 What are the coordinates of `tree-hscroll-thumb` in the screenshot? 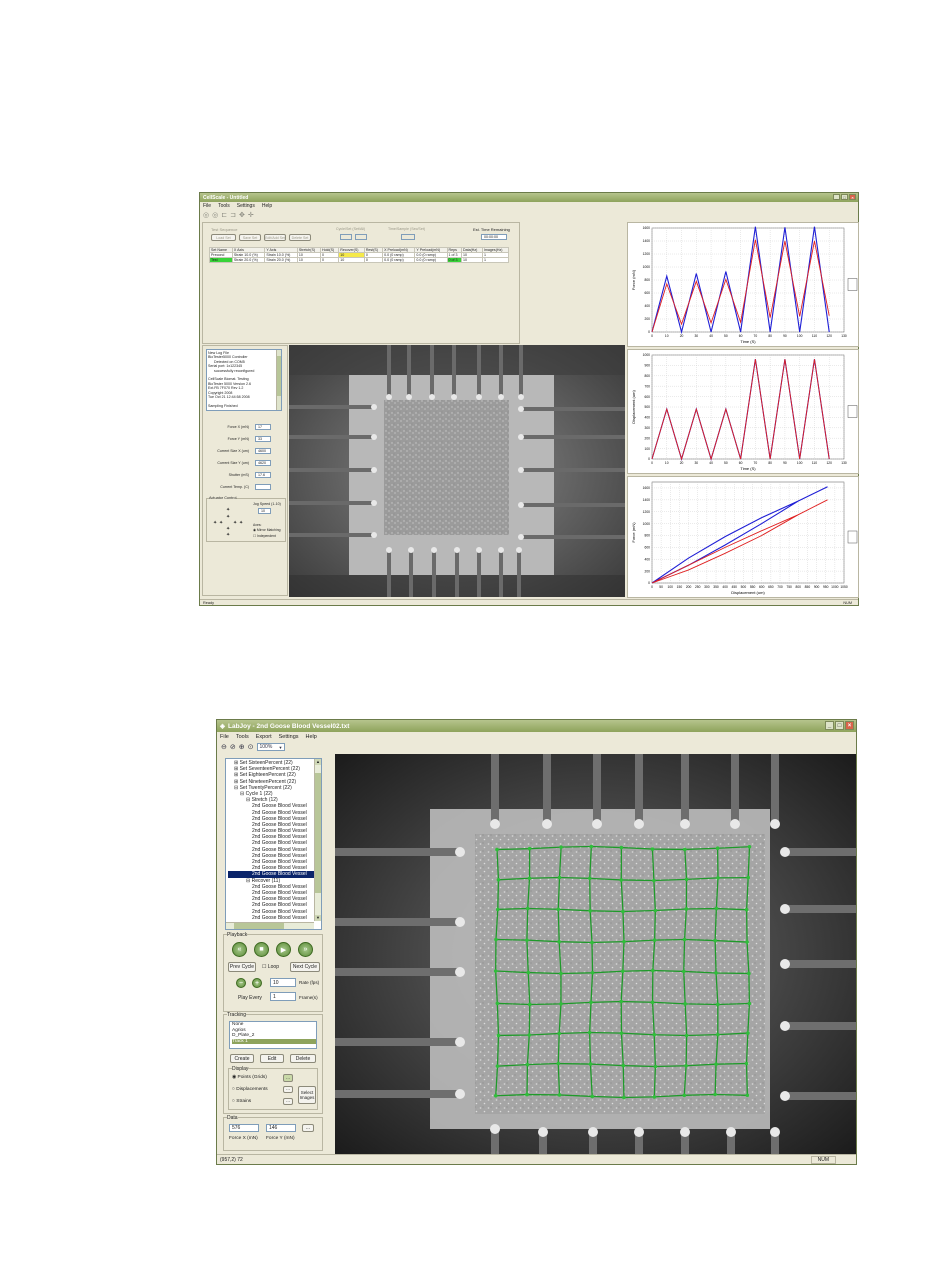 It's located at (259, 926).